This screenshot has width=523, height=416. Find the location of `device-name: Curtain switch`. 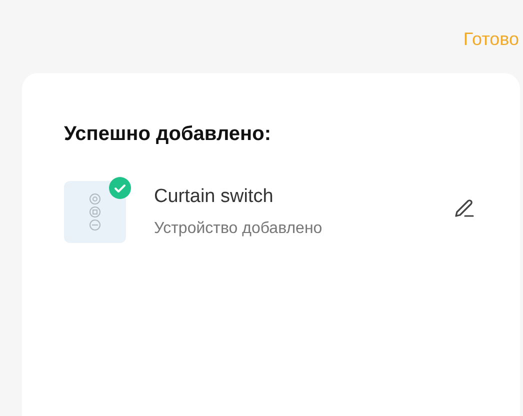

device-name: Curtain switch is located at coordinates (214, 197).